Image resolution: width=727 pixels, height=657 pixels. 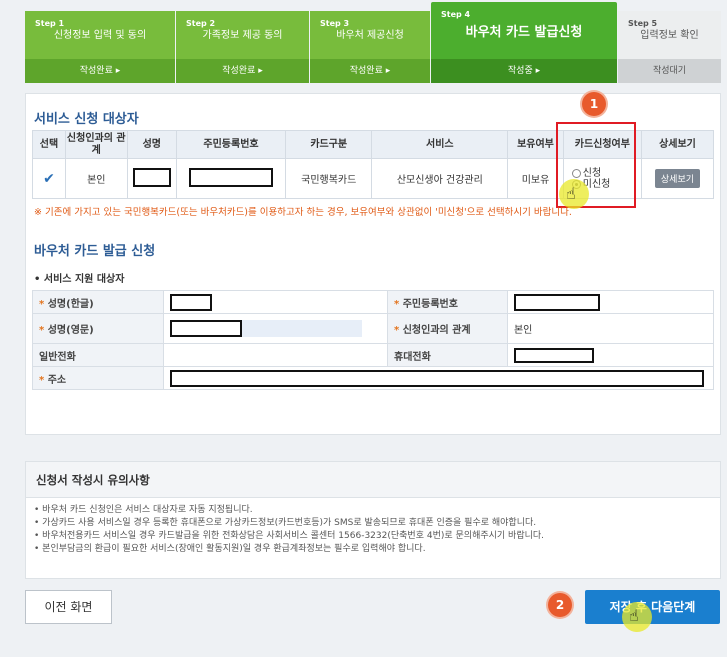 I want to click on step-status: 작성대기, so click(x=669, y=71).